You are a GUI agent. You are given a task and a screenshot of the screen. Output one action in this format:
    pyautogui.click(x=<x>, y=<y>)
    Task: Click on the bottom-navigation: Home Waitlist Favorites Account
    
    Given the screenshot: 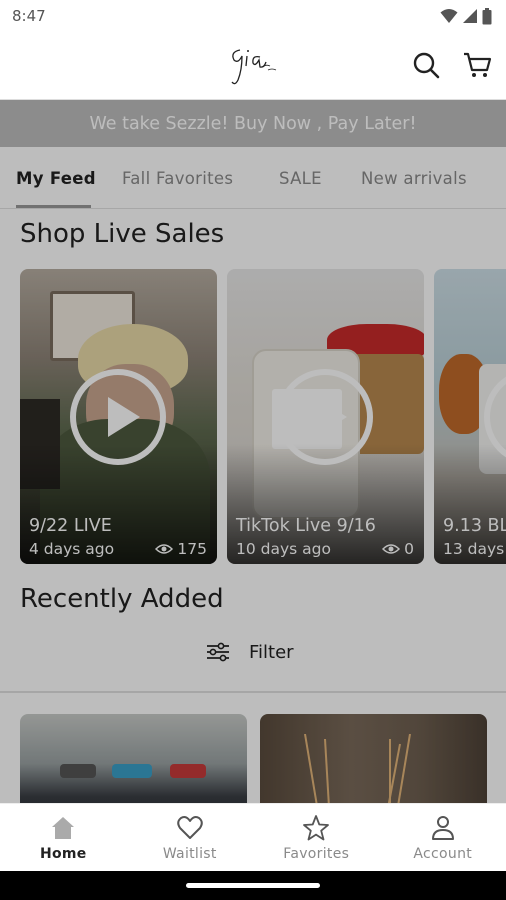 What is the action you would take?
    pyautogui.click(x=253, y=837)
    